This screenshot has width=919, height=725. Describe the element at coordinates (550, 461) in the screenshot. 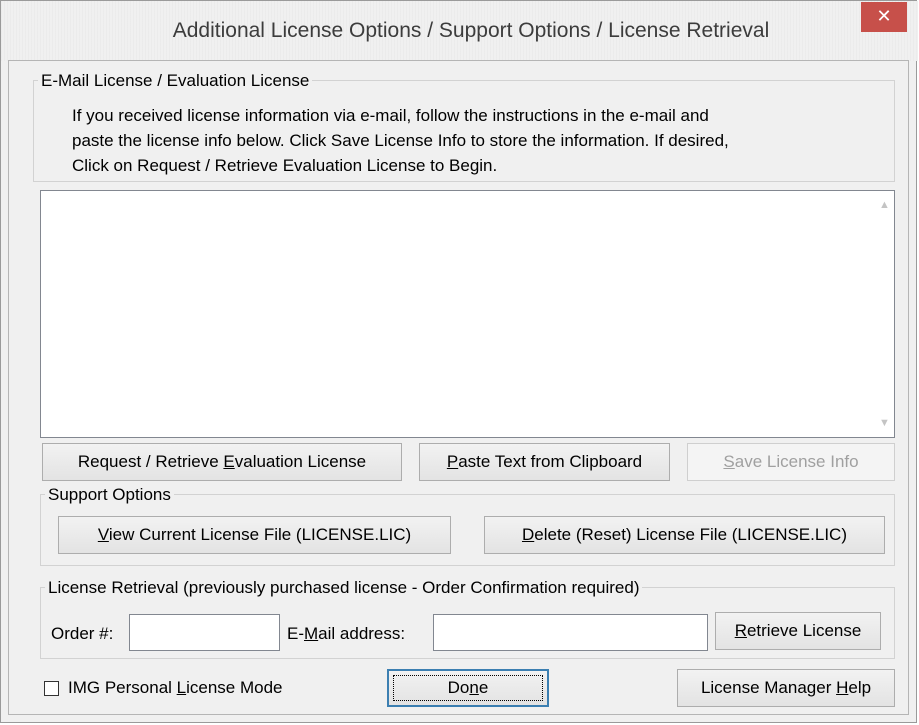

I see `paste-label-post: aste Text from Clipboard` at that location.